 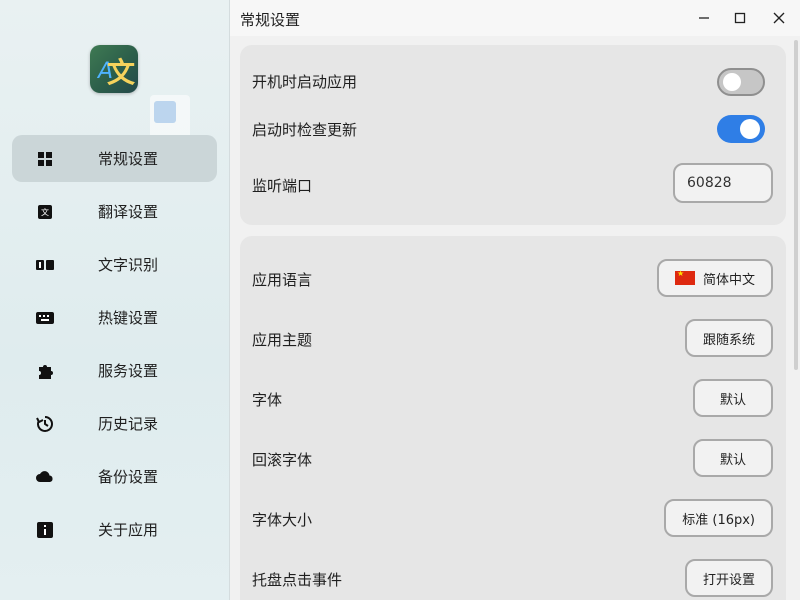 I want to click on port-label: 监听端口, so click(x=282, y=186).